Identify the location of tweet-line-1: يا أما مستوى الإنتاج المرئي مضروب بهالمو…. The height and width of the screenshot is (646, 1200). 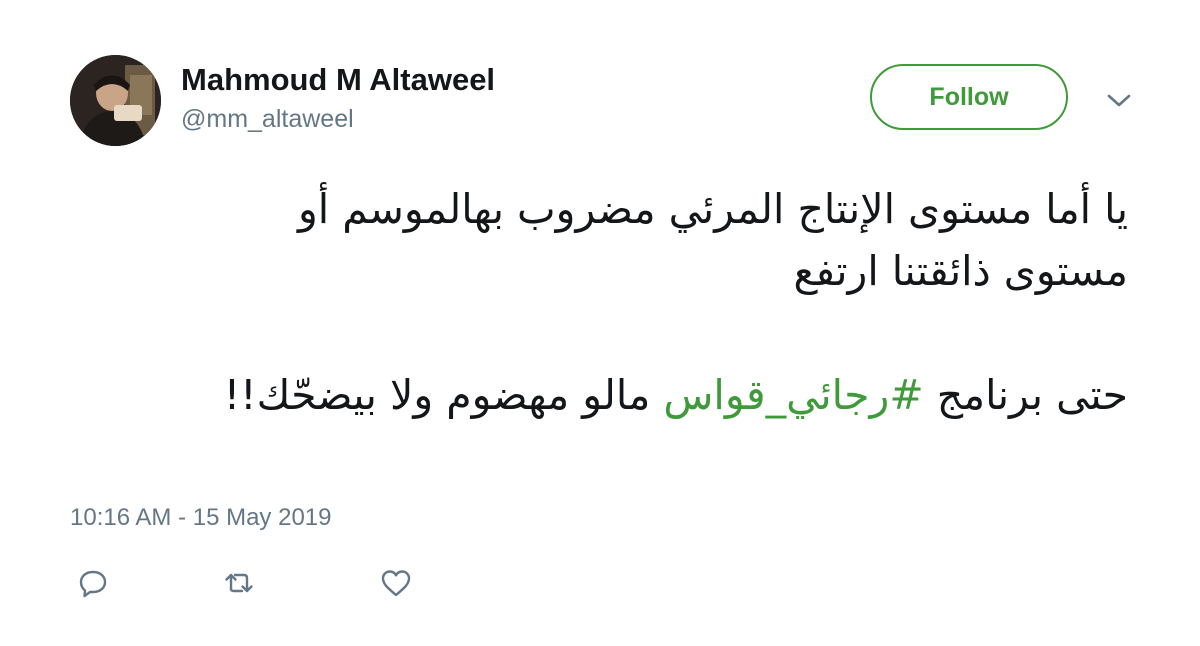
(712, 209).